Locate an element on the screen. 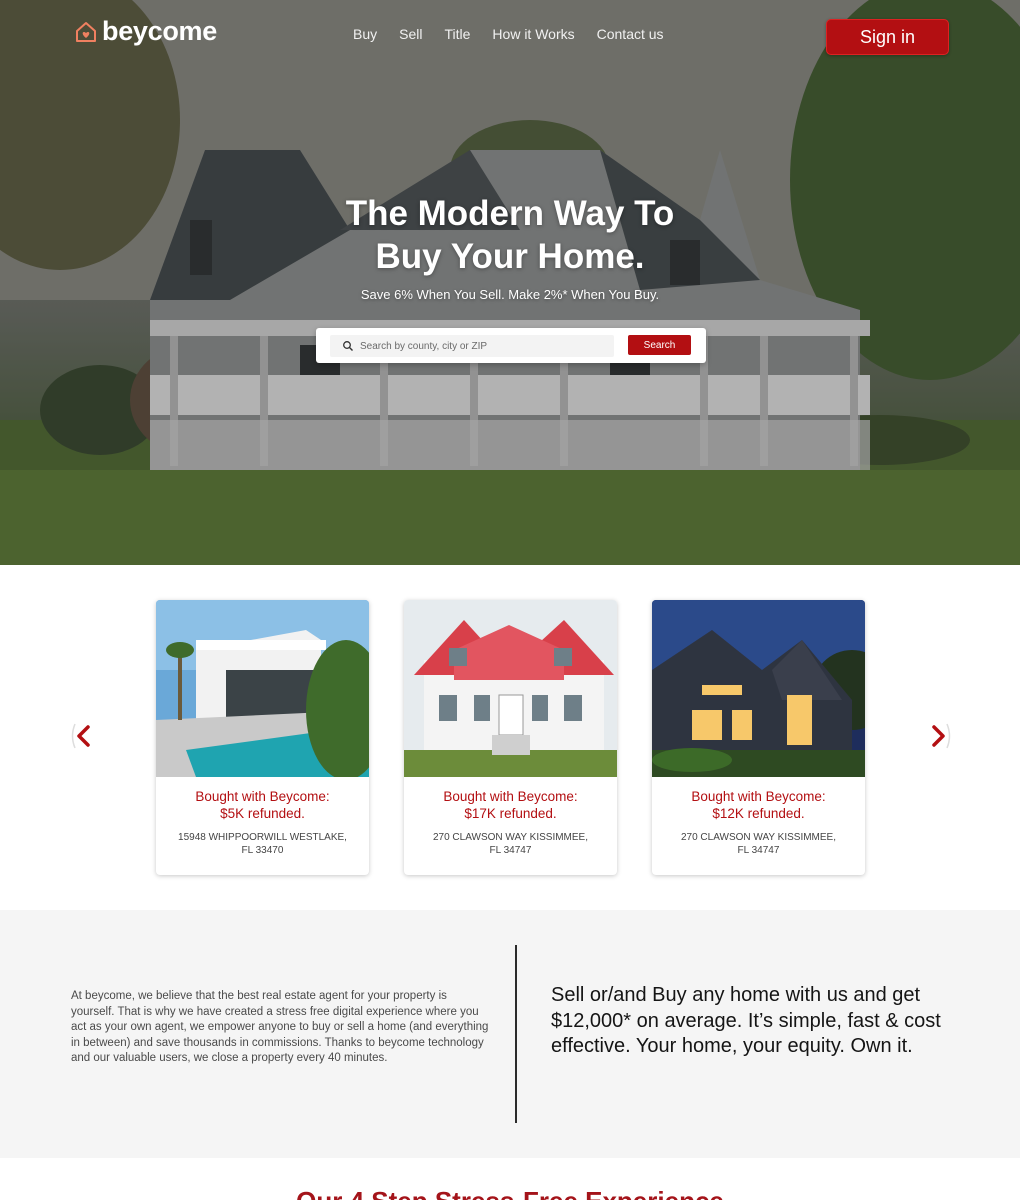 The width and height of the screenshot is (1020, 1200). property-photo-modern is located at coordinates (262, 688).